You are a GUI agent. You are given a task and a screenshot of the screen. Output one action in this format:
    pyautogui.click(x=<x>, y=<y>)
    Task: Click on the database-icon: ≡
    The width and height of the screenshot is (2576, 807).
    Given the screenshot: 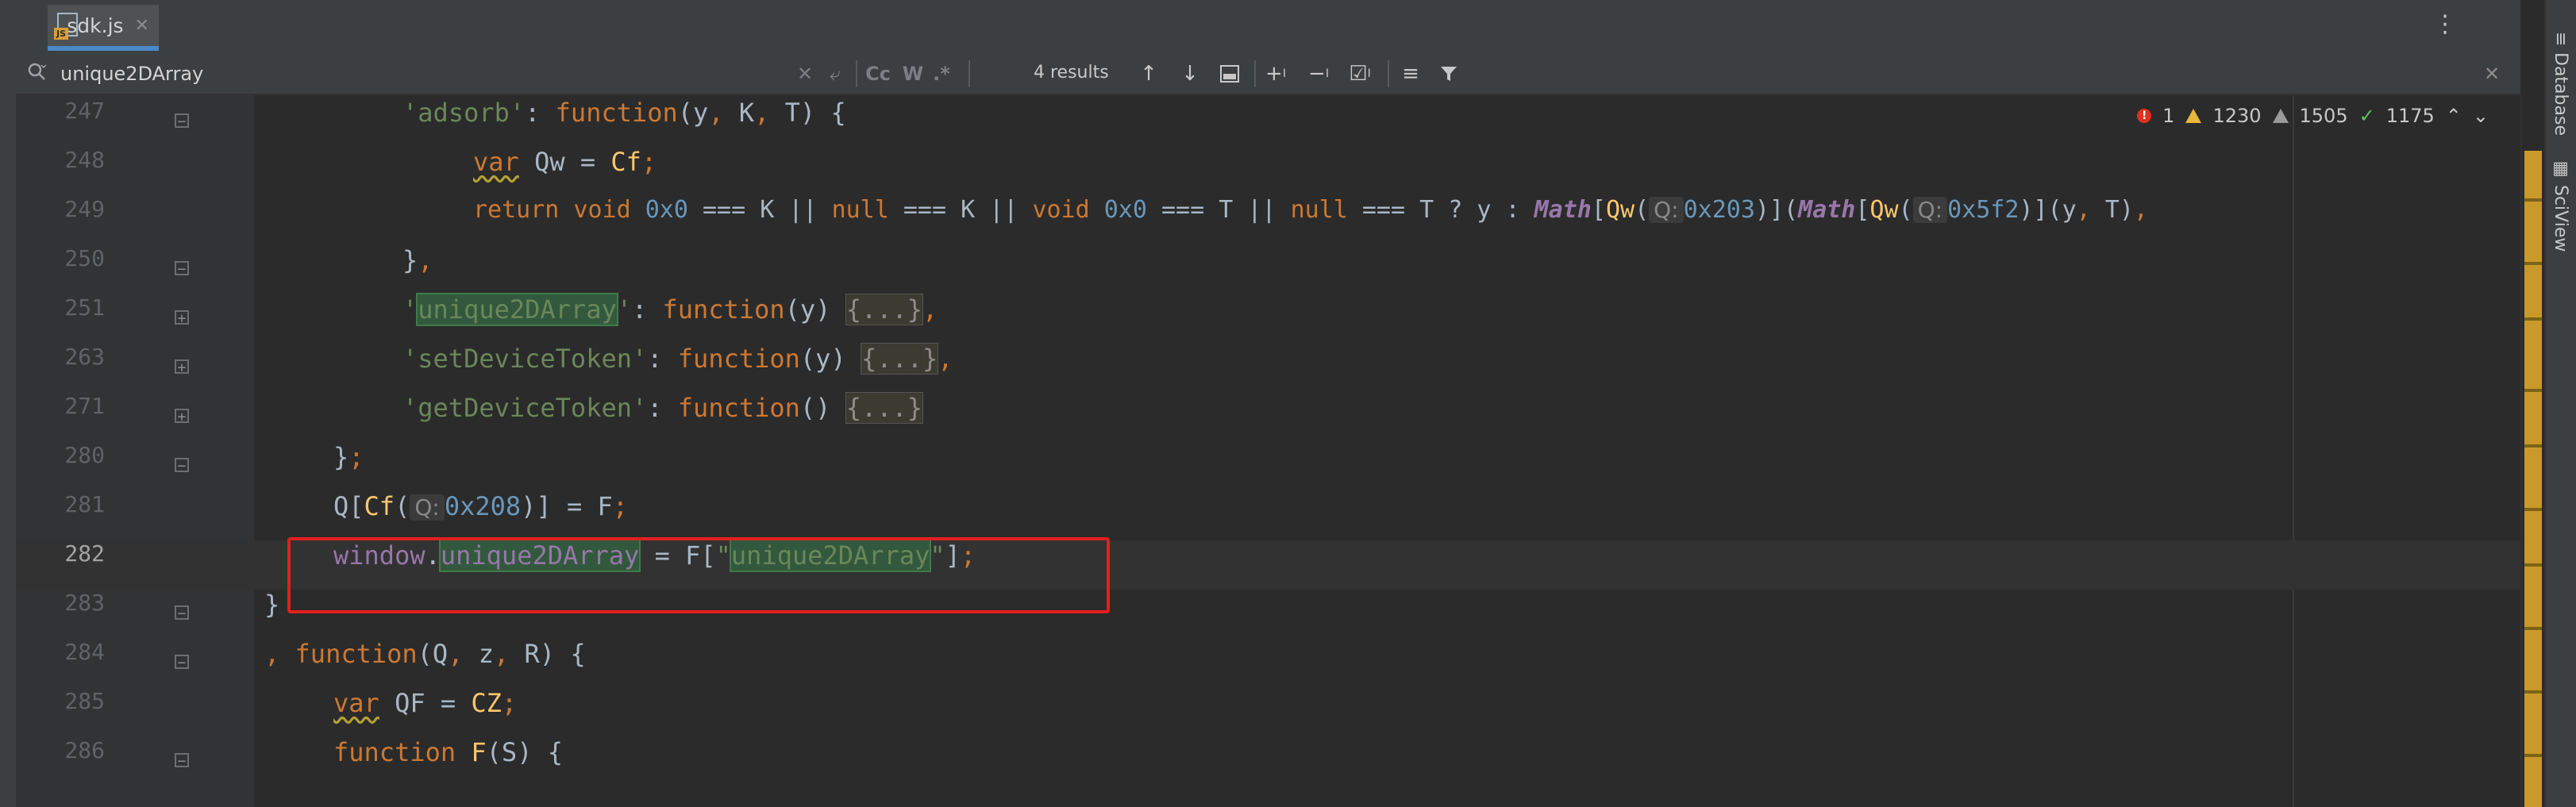 What is the action you would take?
    pyautogui.click(x=2560, y=39)
    